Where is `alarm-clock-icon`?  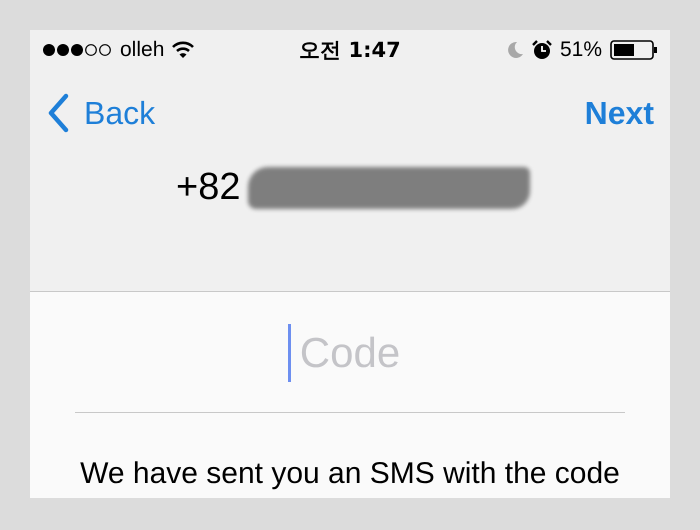 alarm-clock-icon is located at coordinates (542, 50).